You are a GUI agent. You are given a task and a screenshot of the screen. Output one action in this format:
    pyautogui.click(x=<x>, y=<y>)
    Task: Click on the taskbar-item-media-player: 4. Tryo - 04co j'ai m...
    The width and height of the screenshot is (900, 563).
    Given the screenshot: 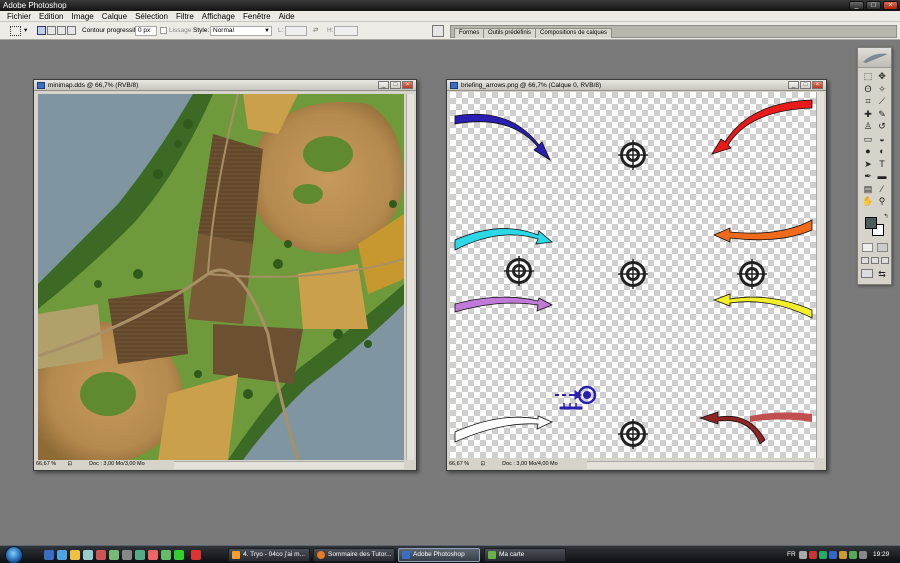 What is the action you would take?
    pyautogui.click(x=269, y=555)
    